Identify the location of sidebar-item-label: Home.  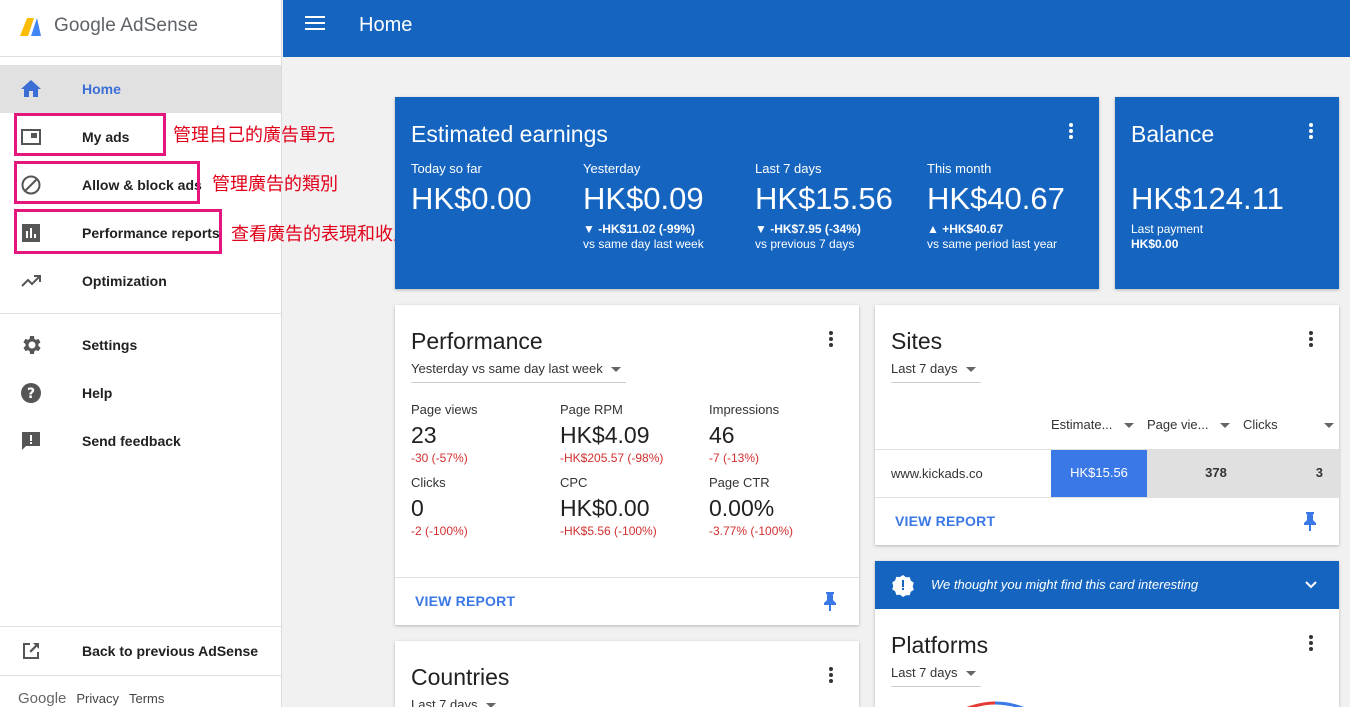
(101, 89).